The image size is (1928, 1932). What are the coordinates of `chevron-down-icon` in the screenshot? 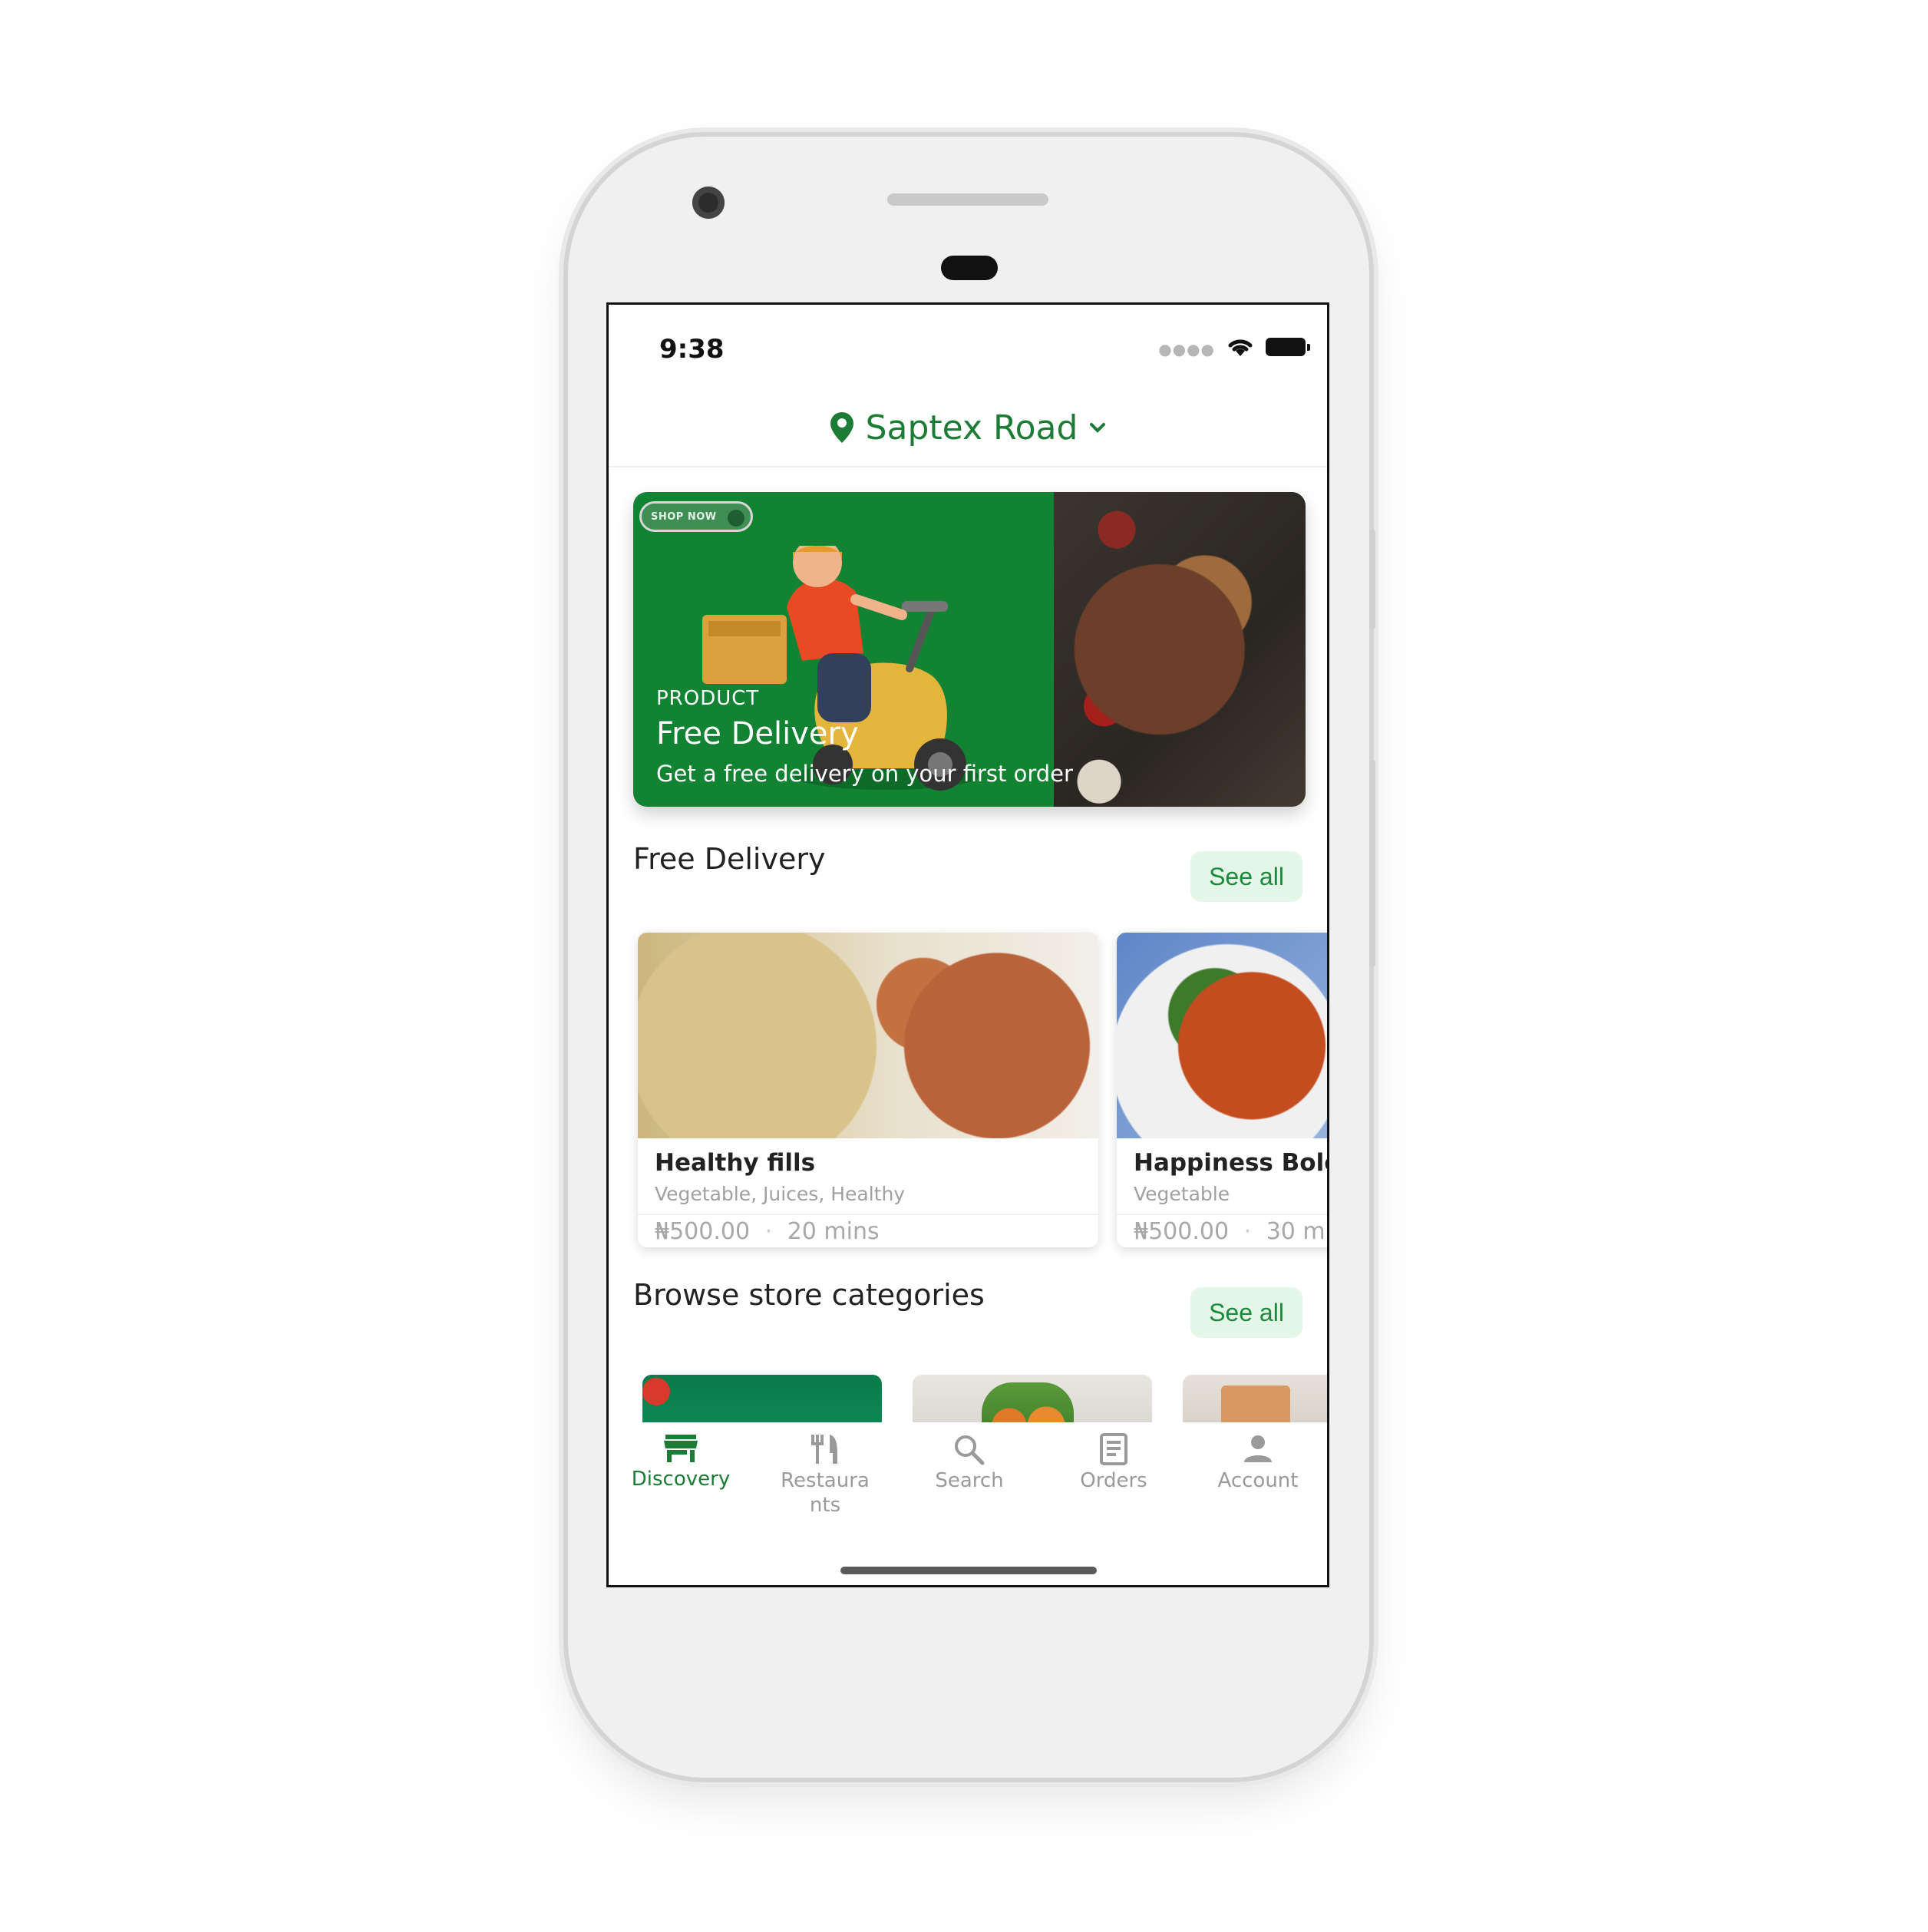 It's located at (1098, 428).